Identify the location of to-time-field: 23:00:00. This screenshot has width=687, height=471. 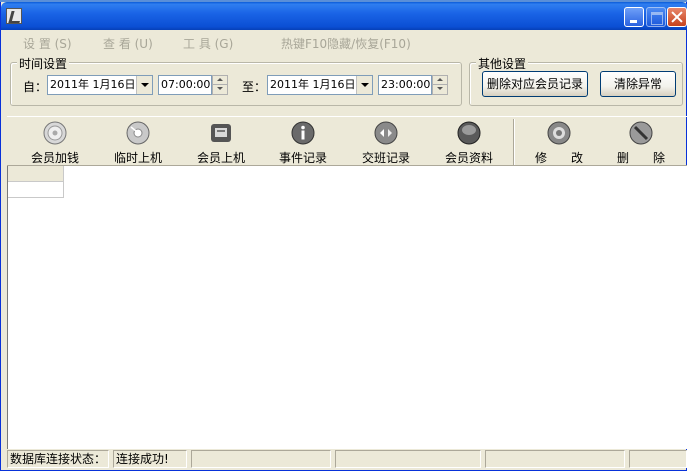
(405, 85).